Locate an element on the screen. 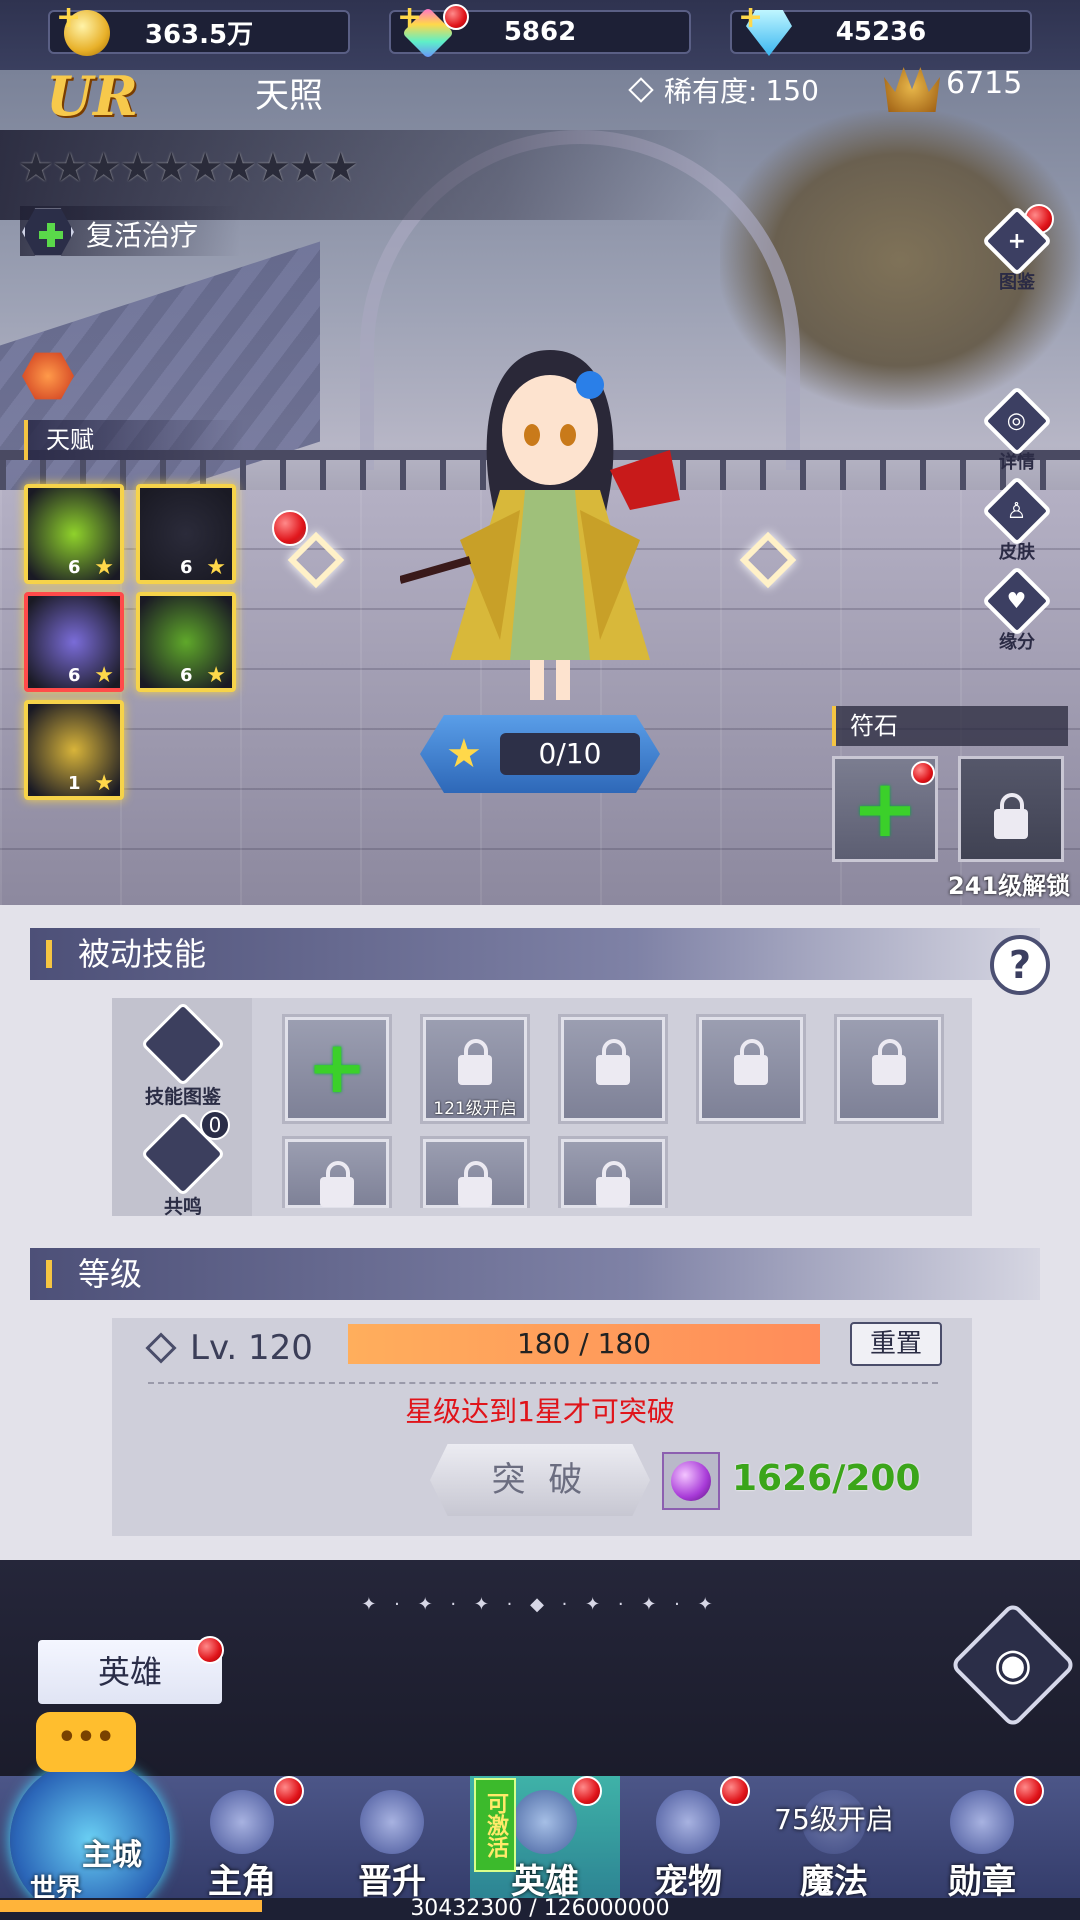 The width and height of the screenshot is (1080, 1920). hero-tab-label: 英雄 is located at coordinates (130, 1672).